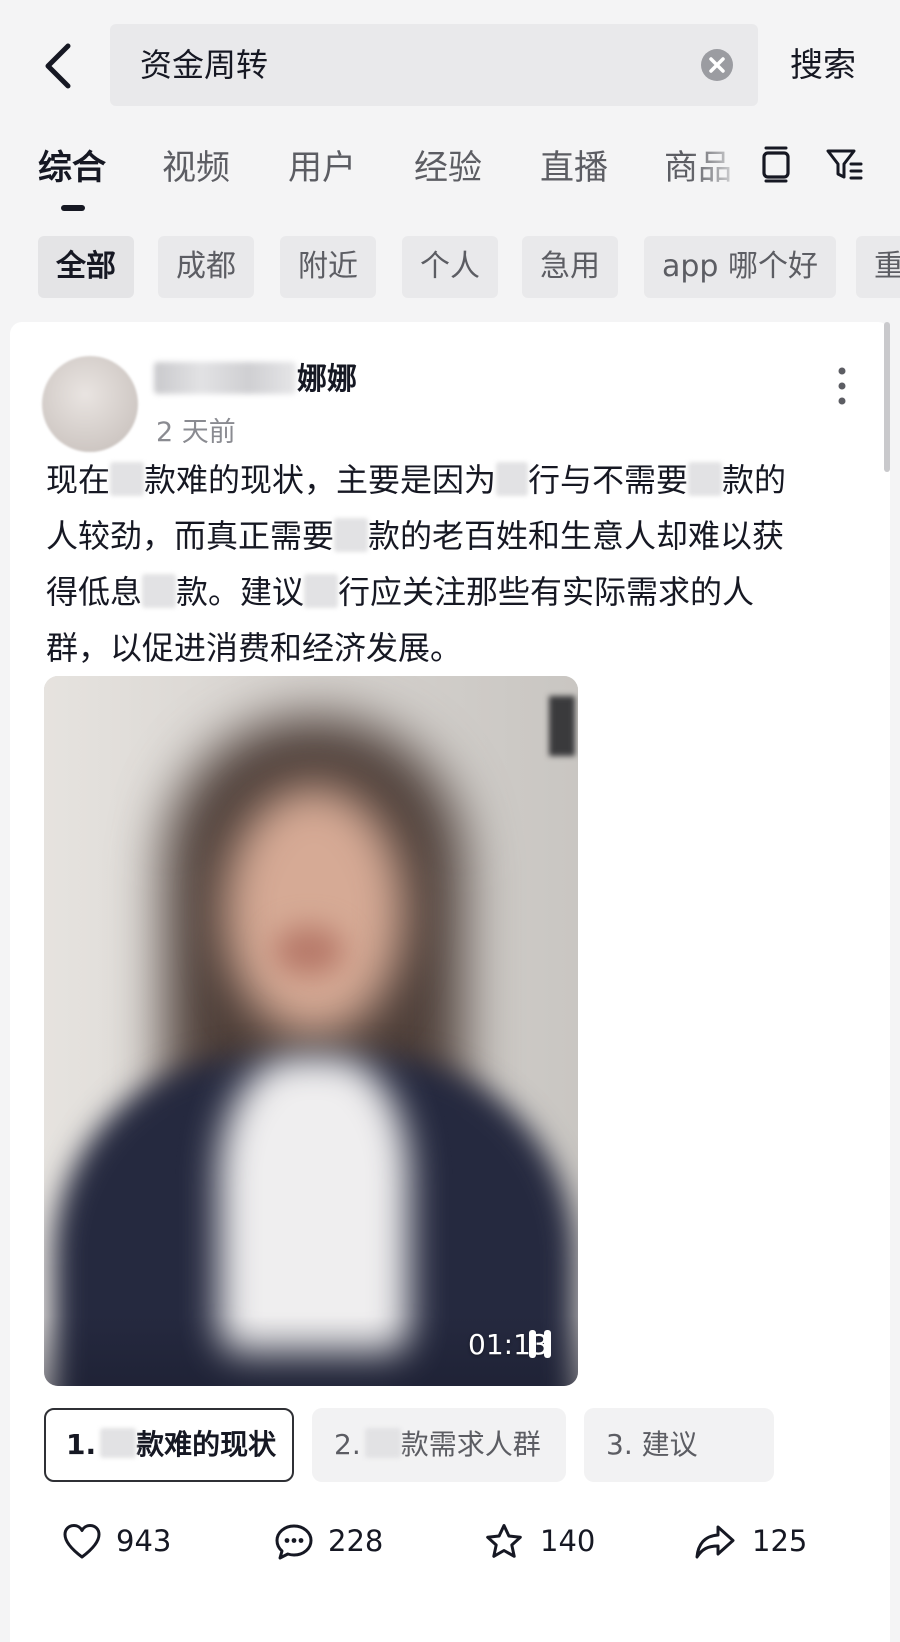 This screenshot has height=1642, width=900. I want to click on text-segment: 人较劲，而真正需要, so click(190, 536).